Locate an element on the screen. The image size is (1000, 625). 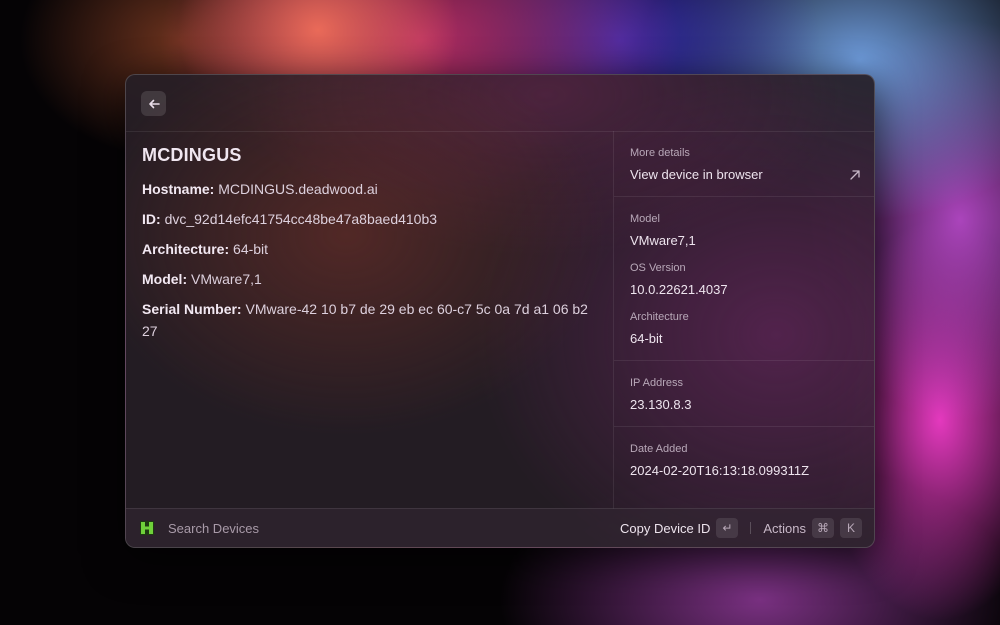
model-field: Model: VMware7,1 is located at coordinates (369, 279).